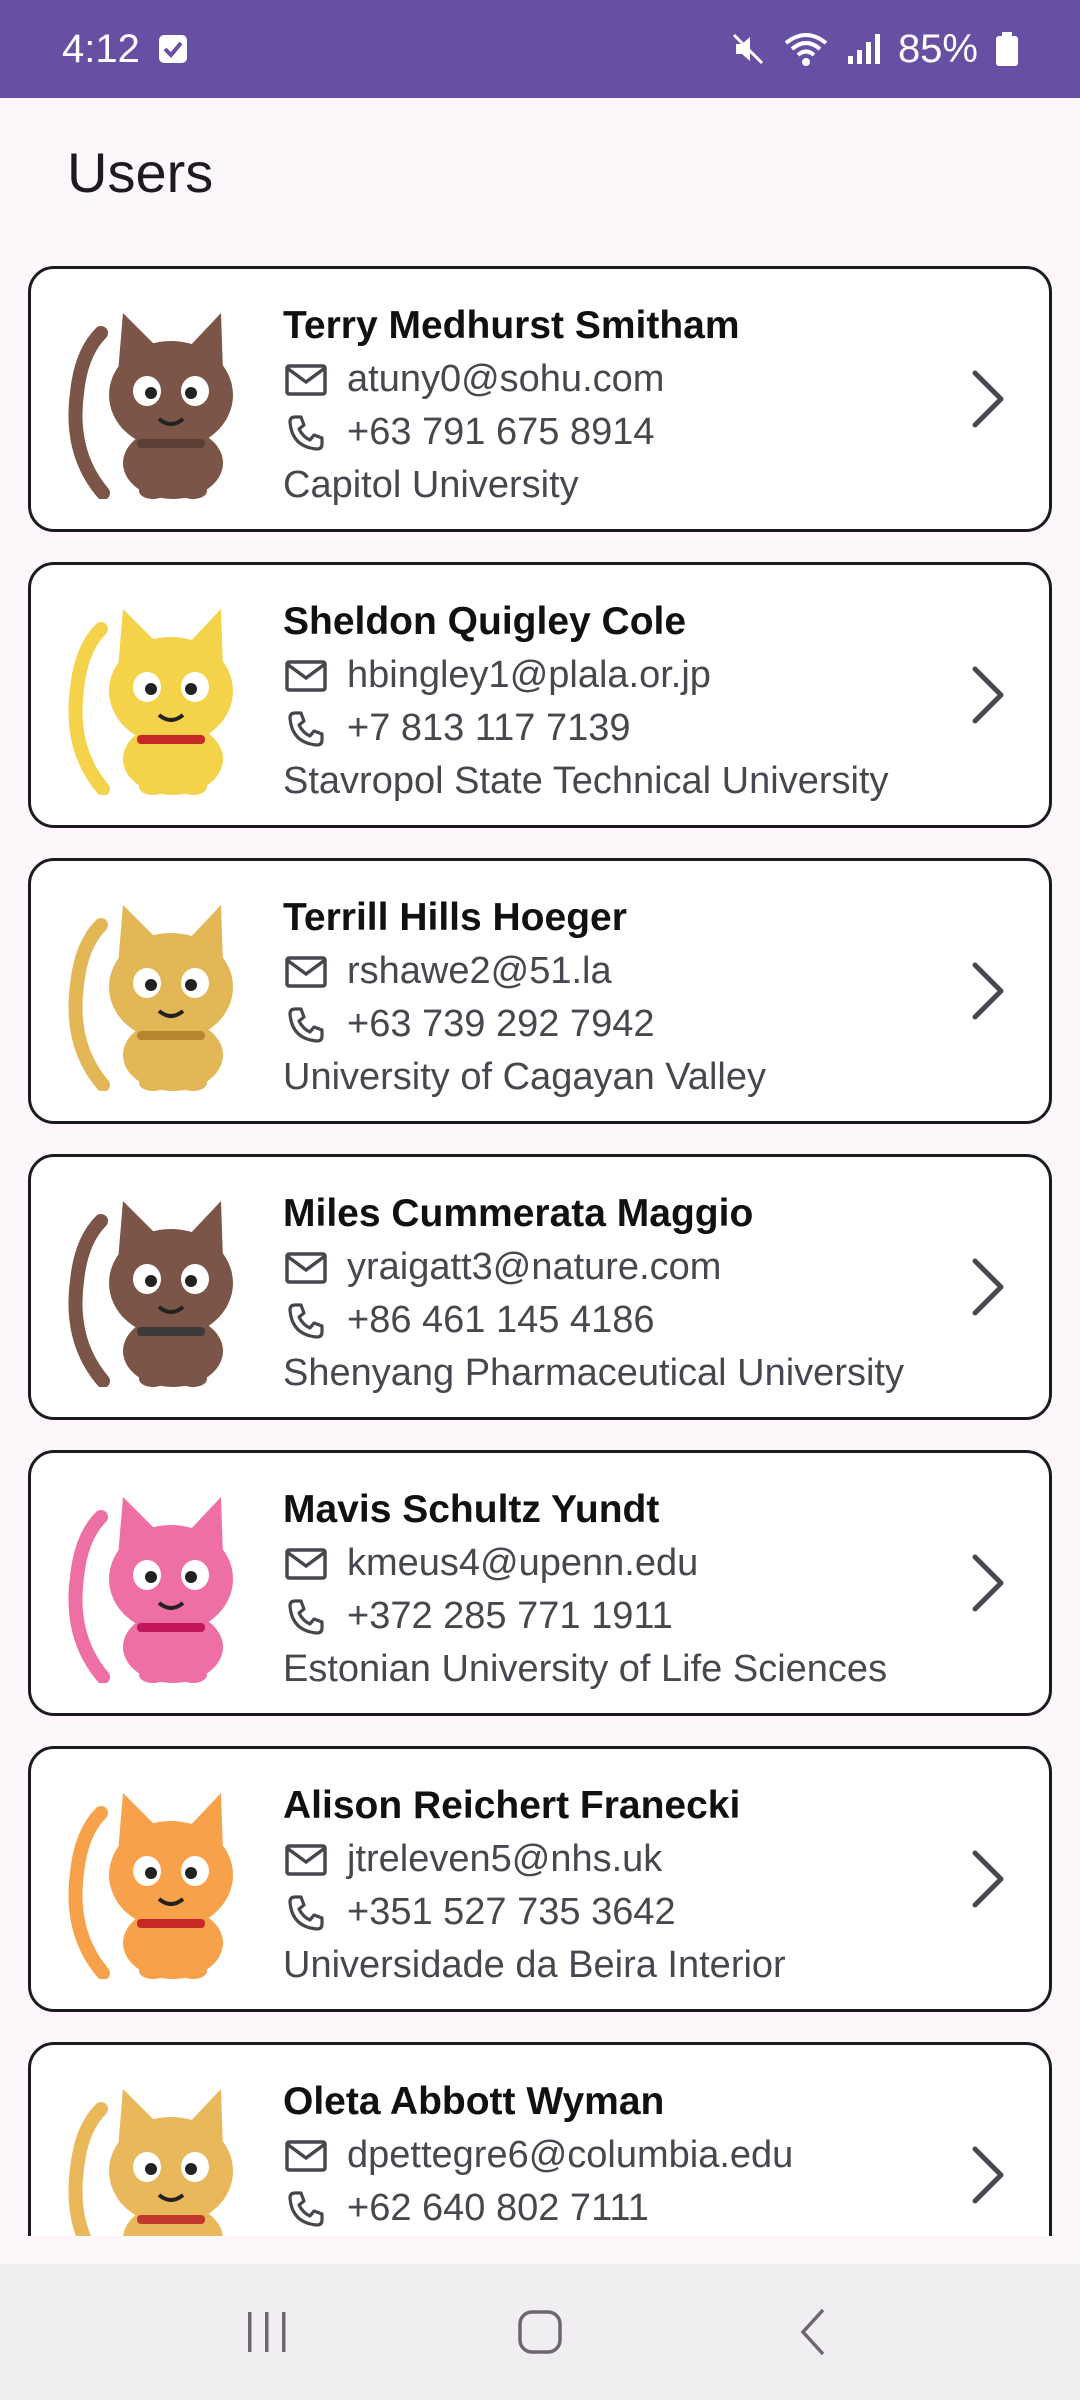 This screenshot has height=2400, width=1080. I want to click on user-email: jtreleven5@nhs.uk, so click(505, 1859).